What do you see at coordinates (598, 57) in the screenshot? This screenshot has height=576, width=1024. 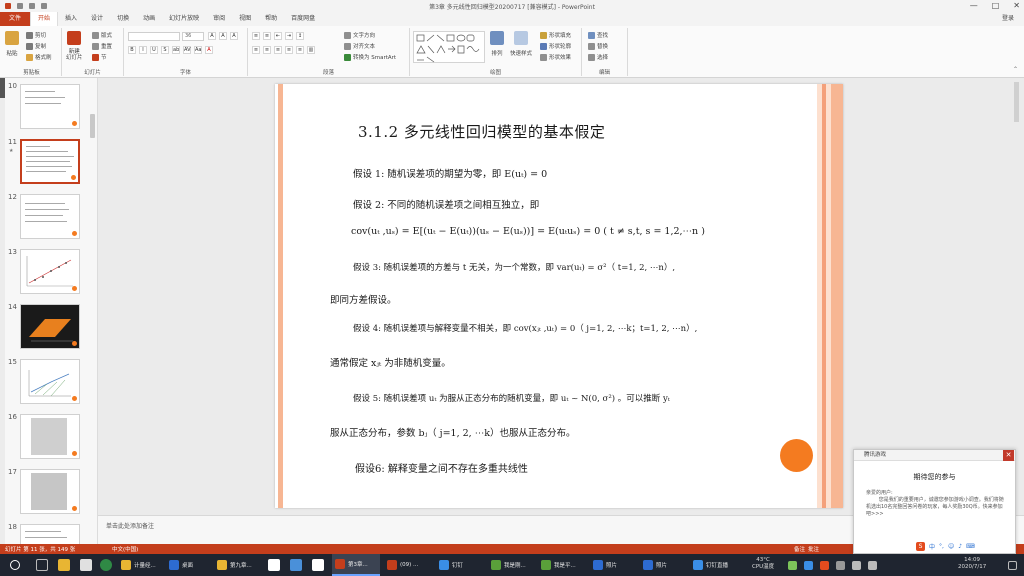 I see `select-button: 选择` at bounding box center [598, 57].